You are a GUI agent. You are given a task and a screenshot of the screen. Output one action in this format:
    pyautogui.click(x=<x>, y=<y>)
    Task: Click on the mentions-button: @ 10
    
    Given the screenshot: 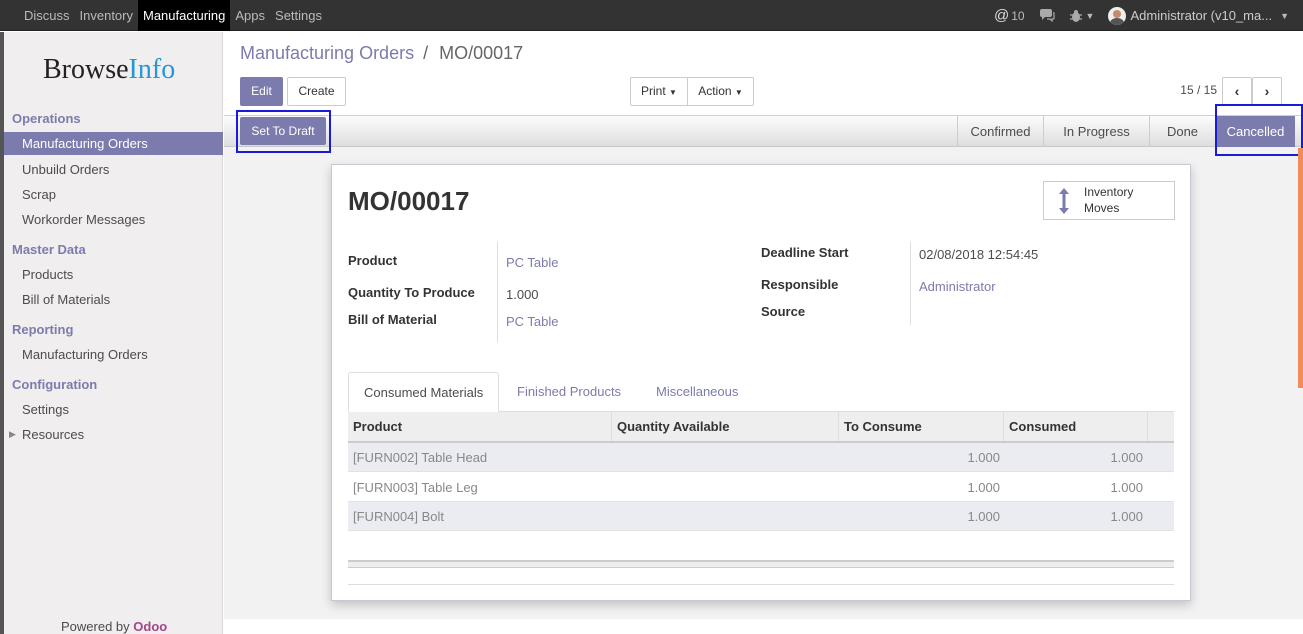 What is the action you would take?
    pyautogui.click(x=1009, y=15)
    